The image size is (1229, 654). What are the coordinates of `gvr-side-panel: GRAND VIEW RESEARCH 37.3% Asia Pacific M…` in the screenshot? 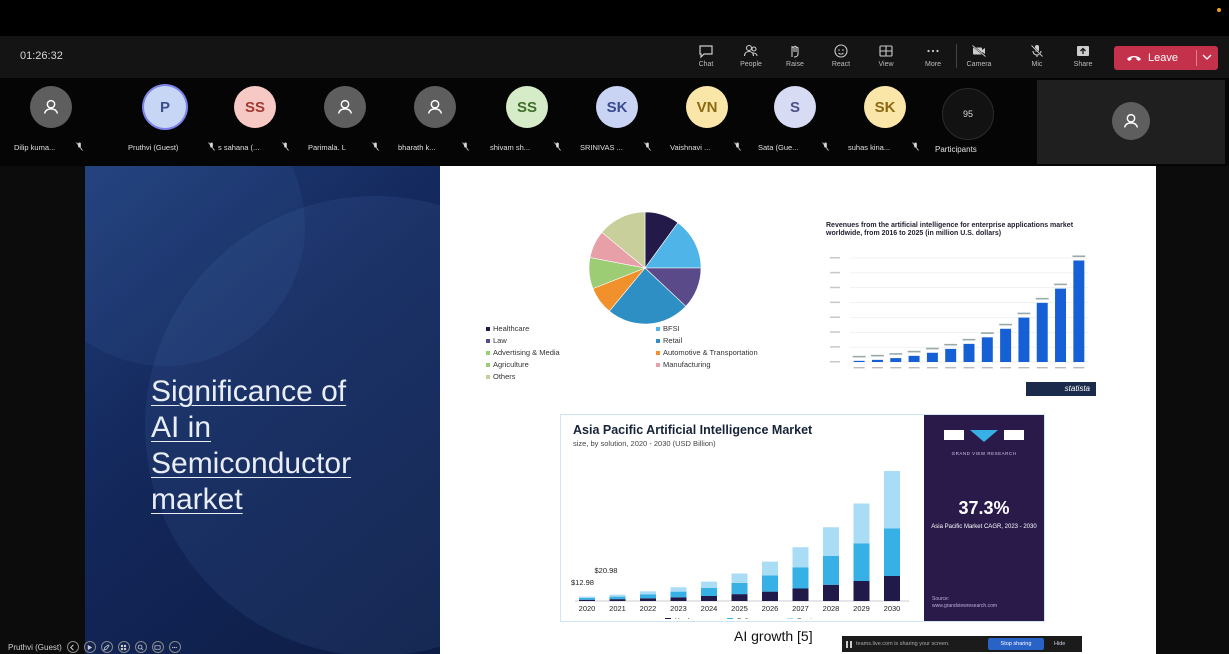 It's located at (984, 518).